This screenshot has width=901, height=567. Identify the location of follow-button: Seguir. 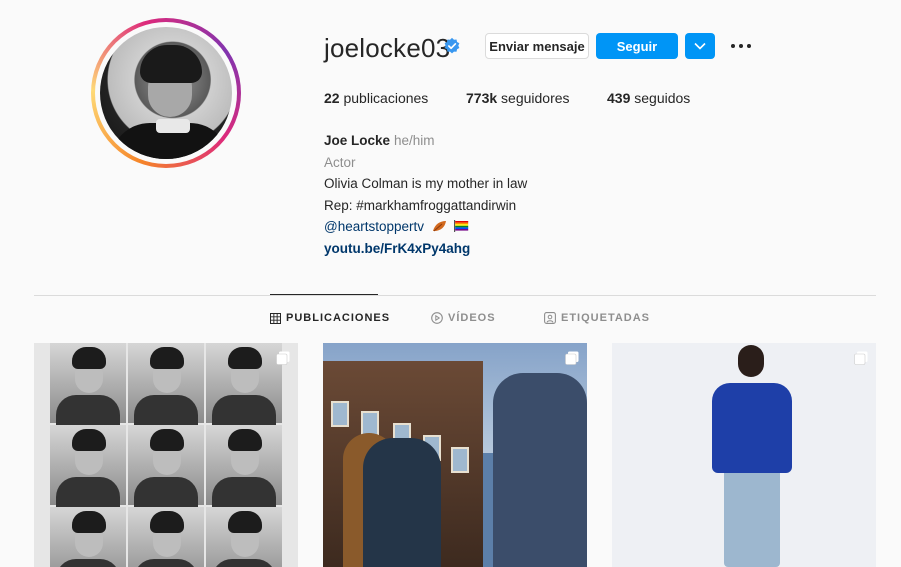
(637, 46).